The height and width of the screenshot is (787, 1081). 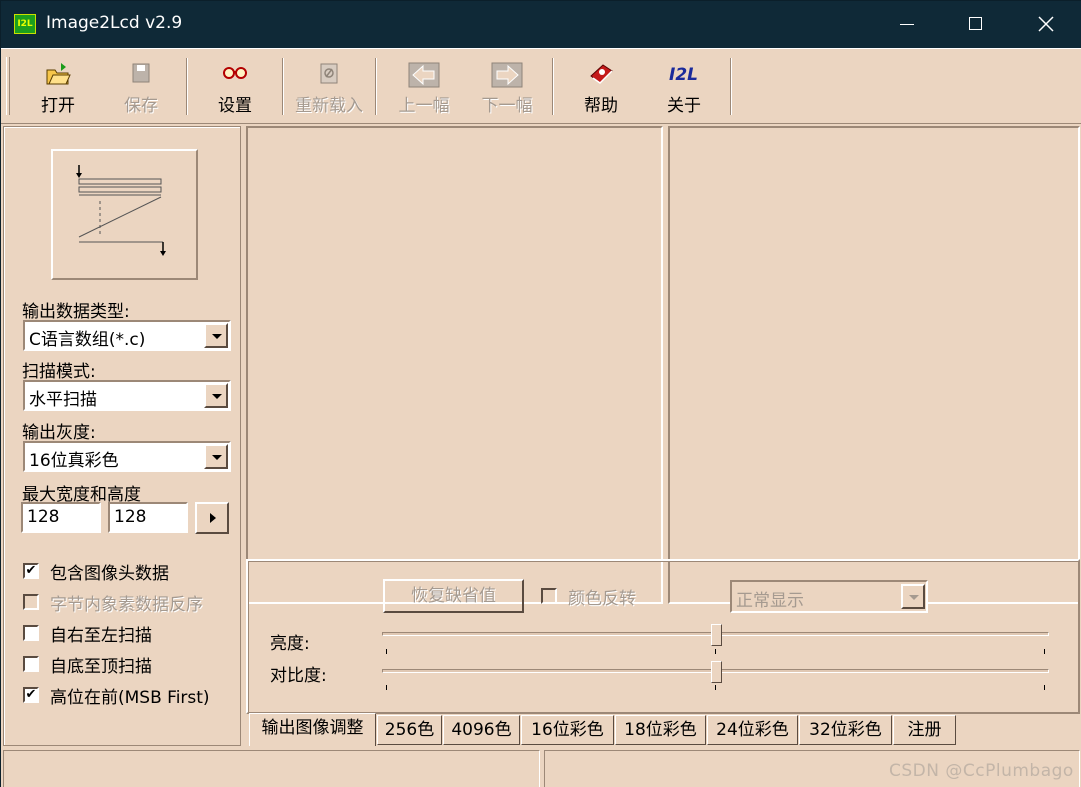 I want to click on tab-18bit-color: 18位彩色, so click(x=660, y=730).